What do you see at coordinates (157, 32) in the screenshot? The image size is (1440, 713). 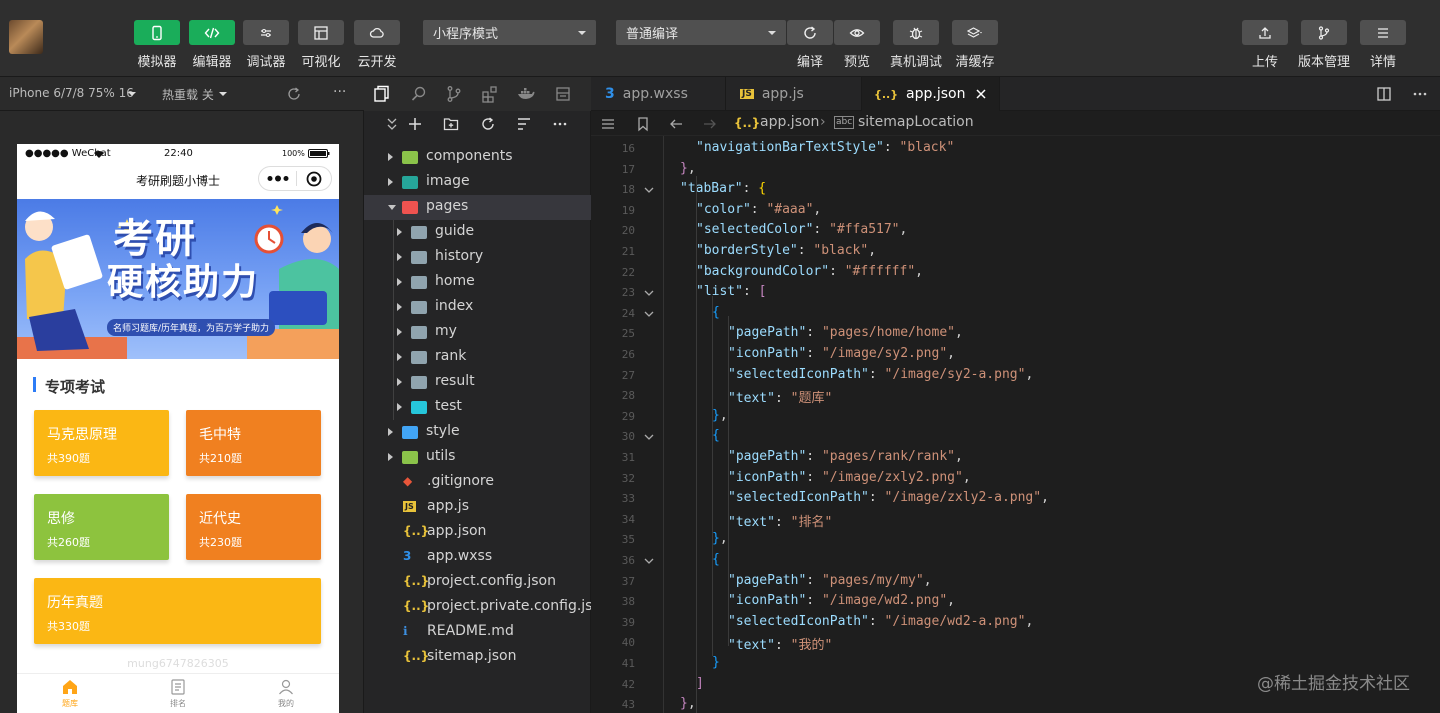 I see `simulator-toggle-button` at bounding box center [157, 32].